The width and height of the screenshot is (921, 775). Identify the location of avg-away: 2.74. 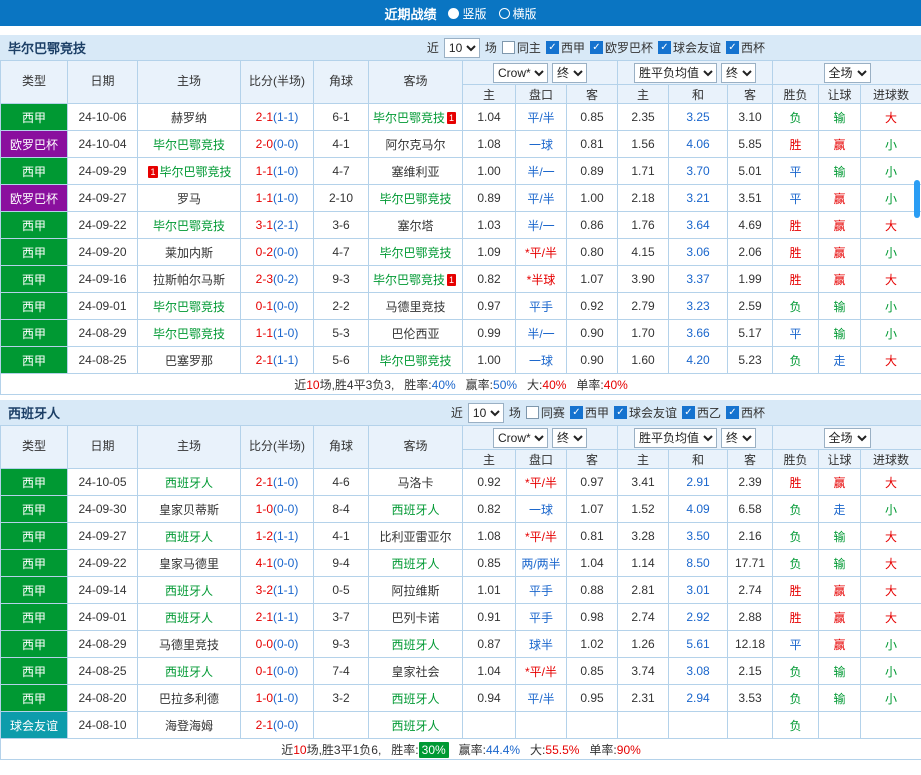
(750, 590).